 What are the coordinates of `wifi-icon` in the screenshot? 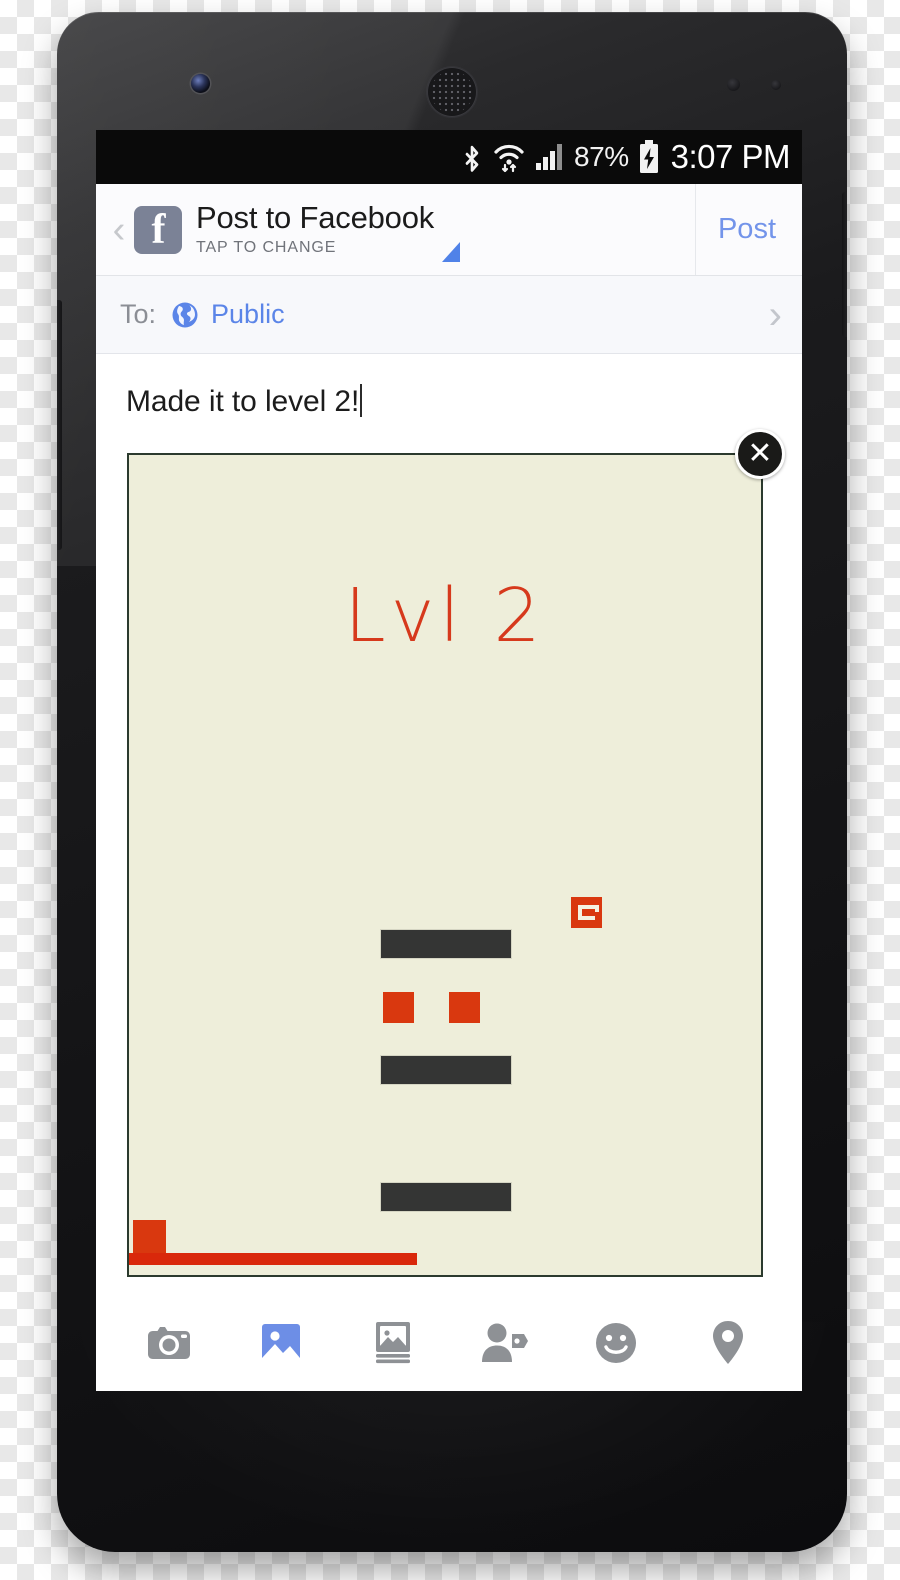 It's located at (509, 157).